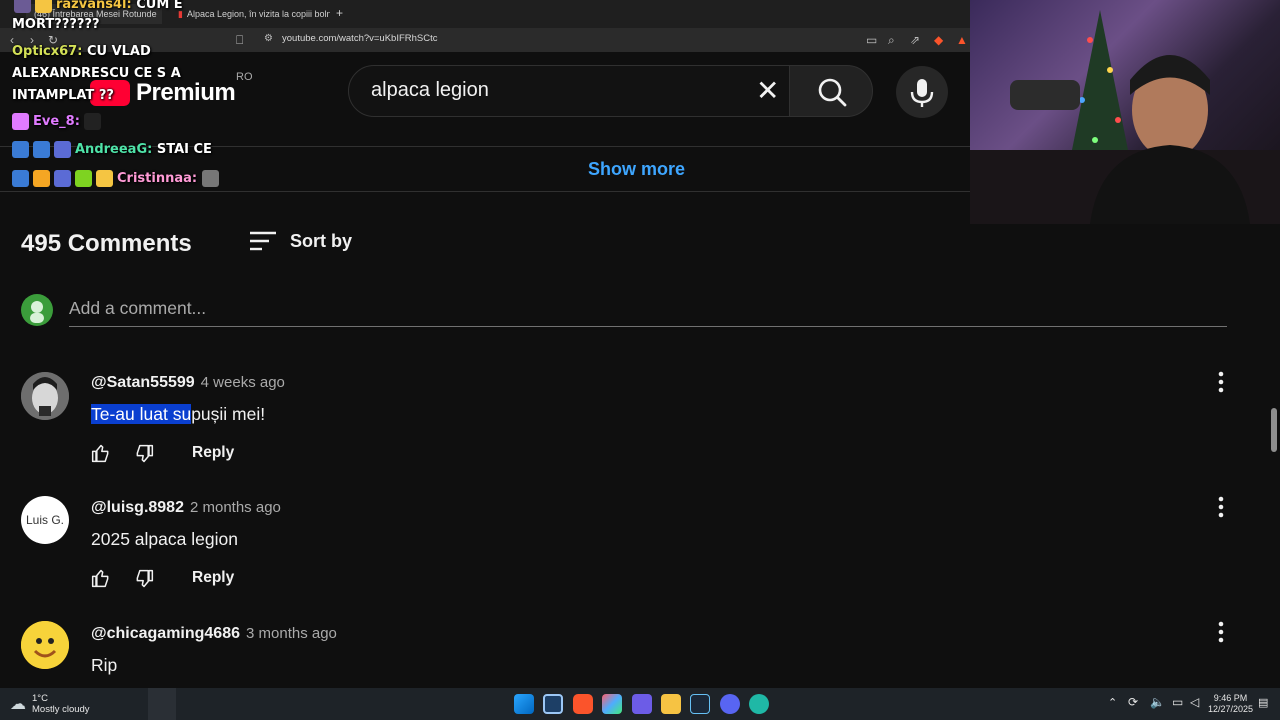 This screenshot has width=1280, height=720. What do you see at coordinates (58, 121) in the screenshot?
I see `chat-message: Eve_8:` at bounding box center [58, 121].